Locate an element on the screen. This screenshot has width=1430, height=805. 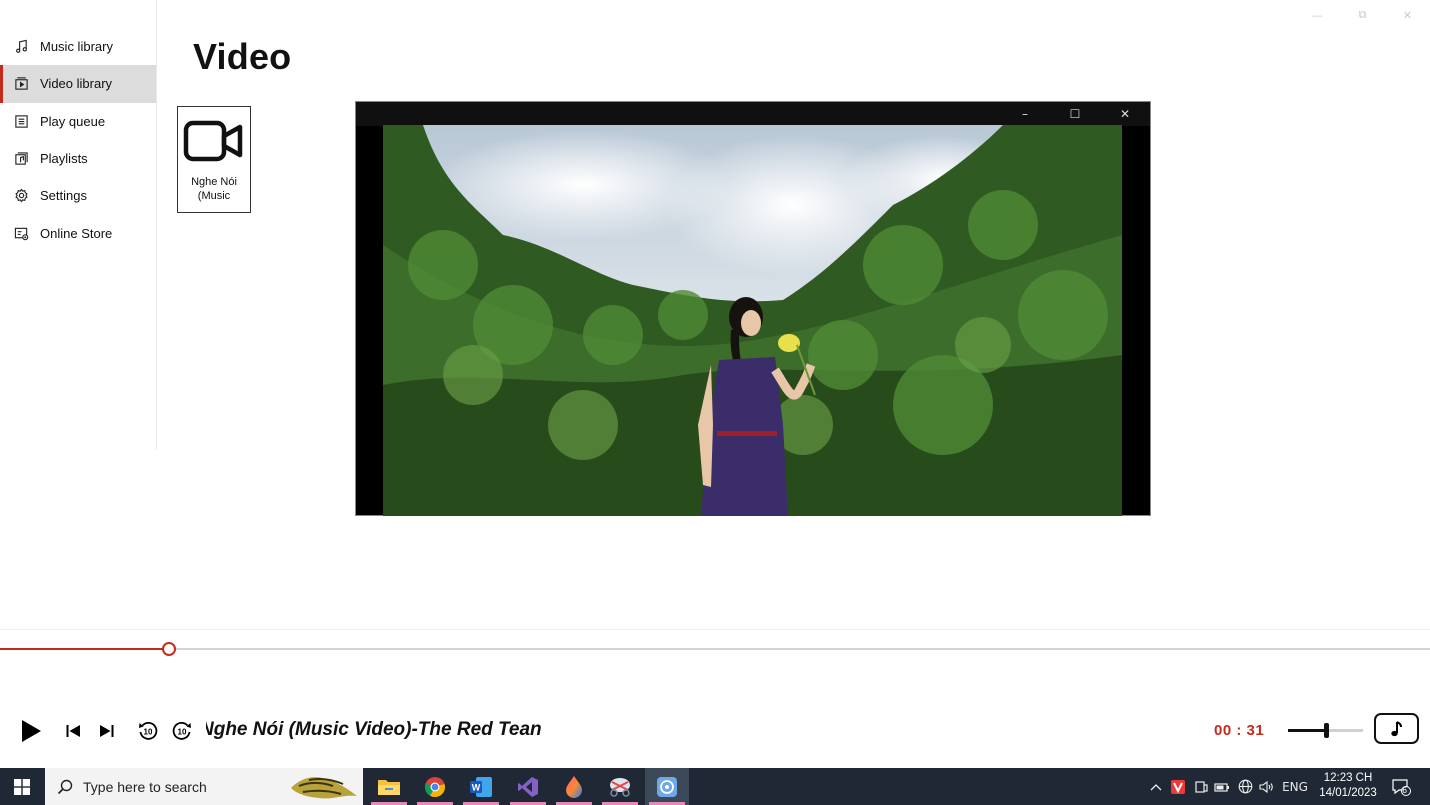
taskbar-search: Type here to search is located at coordinates (204, 786).